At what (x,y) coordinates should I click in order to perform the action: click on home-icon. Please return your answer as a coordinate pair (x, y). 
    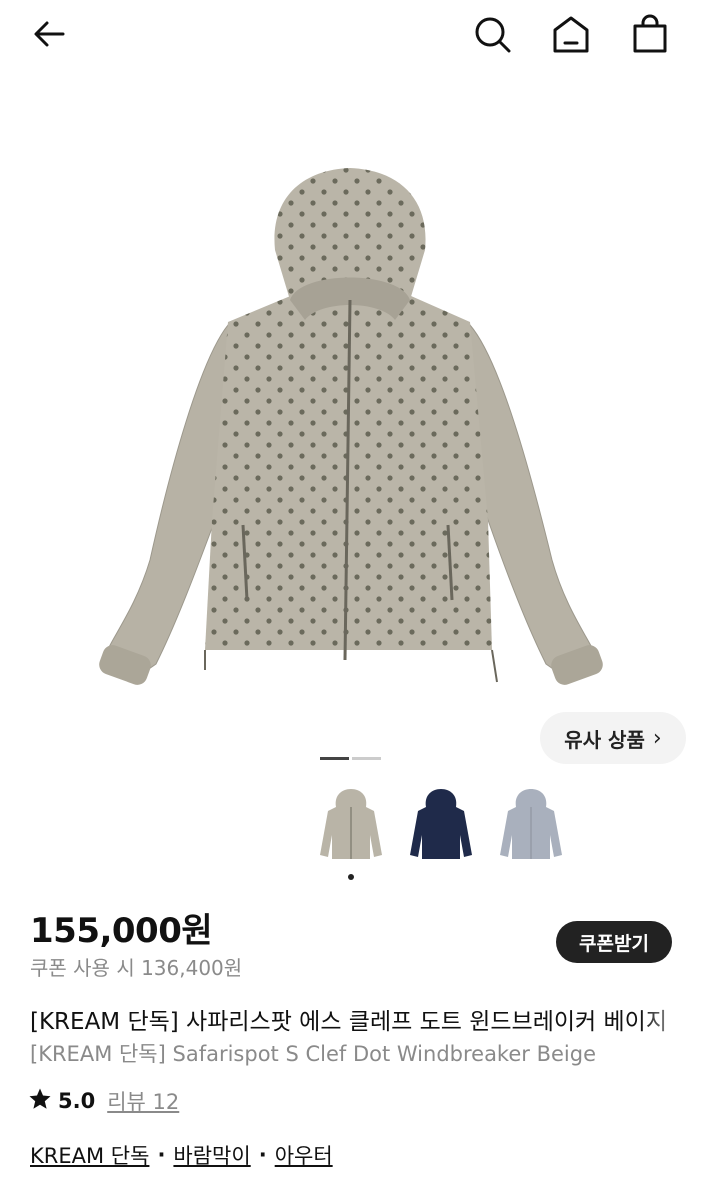
    Looking at the image, I should click on (571, 34).